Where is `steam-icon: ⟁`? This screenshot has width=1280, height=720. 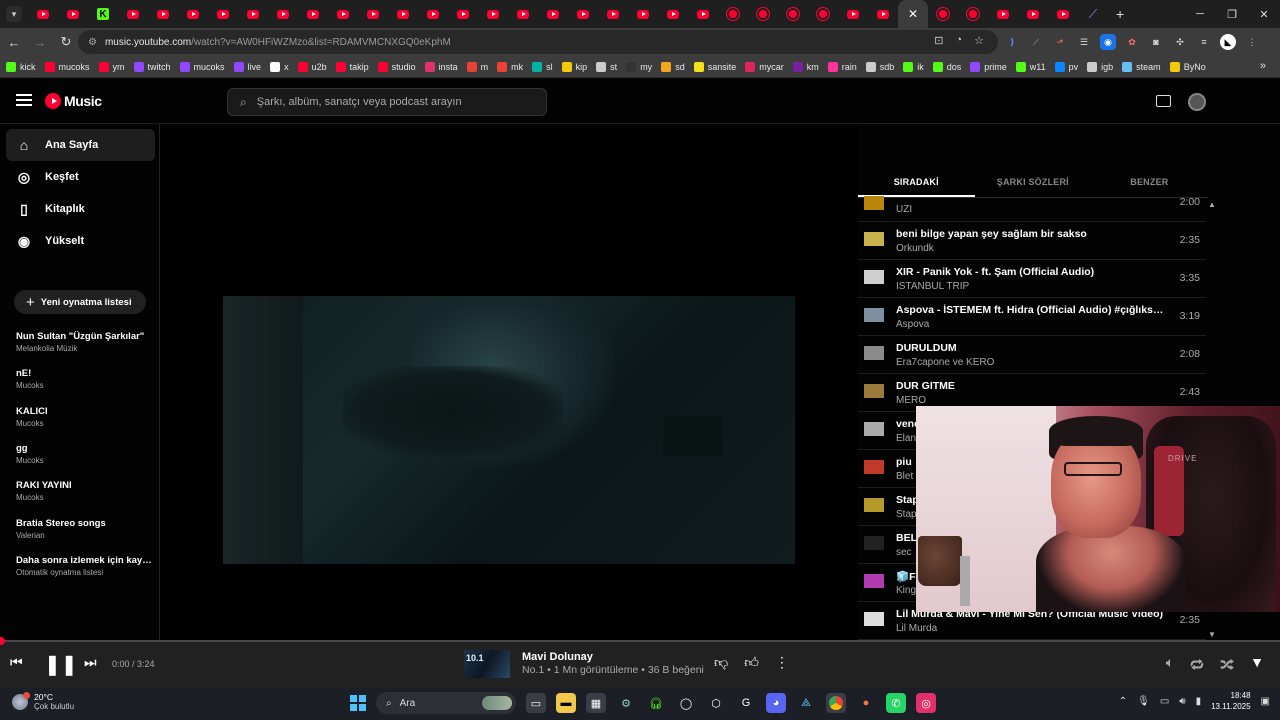 steam-icon: ⟁ is located at coordinates (806, 703).